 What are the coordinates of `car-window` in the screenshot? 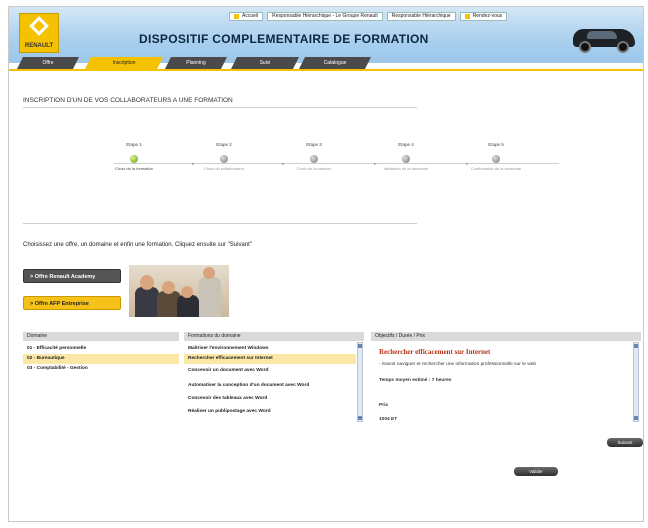 It's located at (602, 35).